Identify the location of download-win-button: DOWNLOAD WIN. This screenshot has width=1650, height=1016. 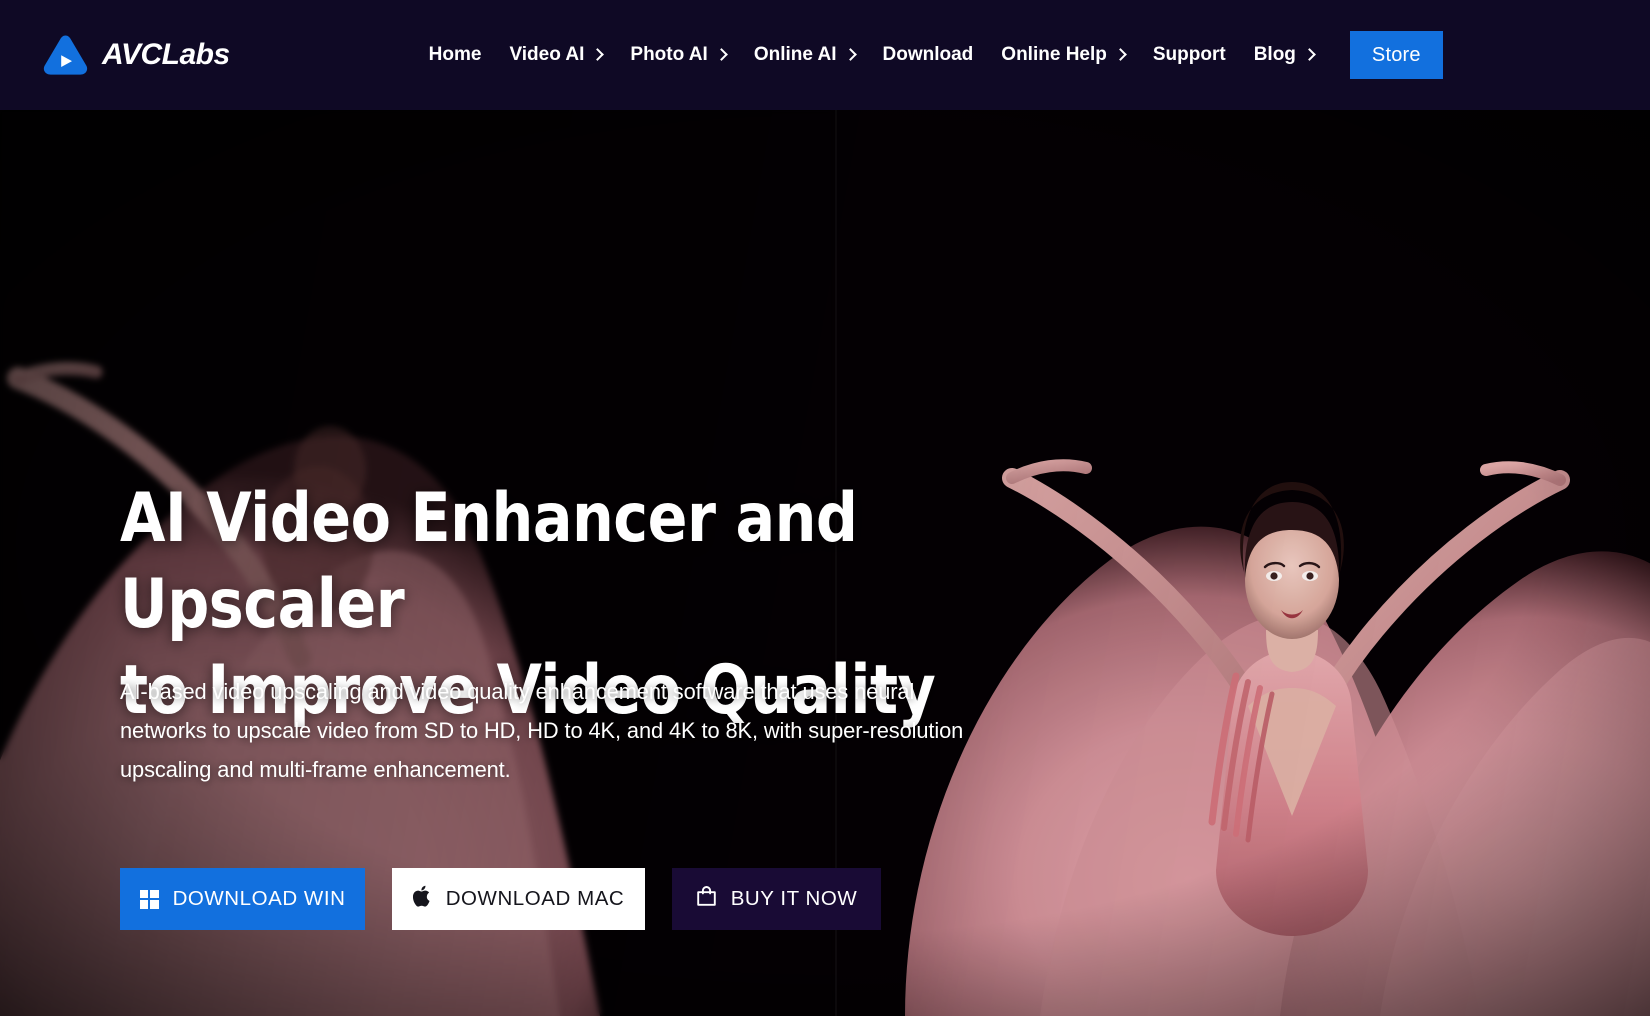
(242, 899).